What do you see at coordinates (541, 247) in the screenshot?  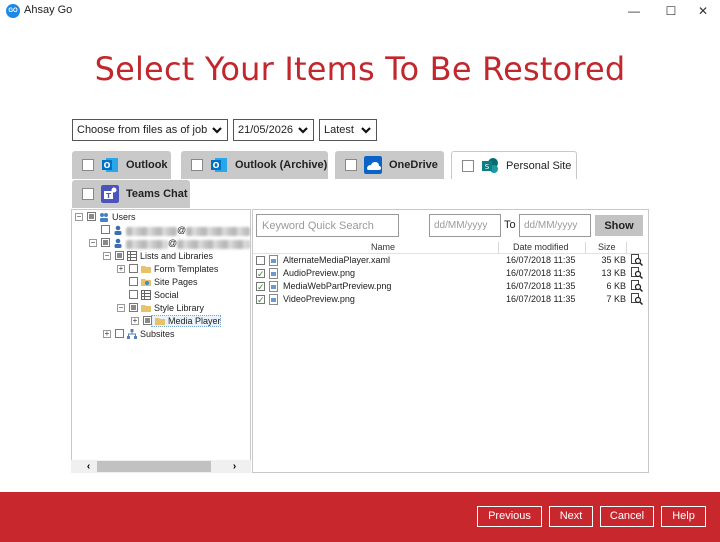 I see `column-header-date: Date modified` at bounding box center [541, 247].